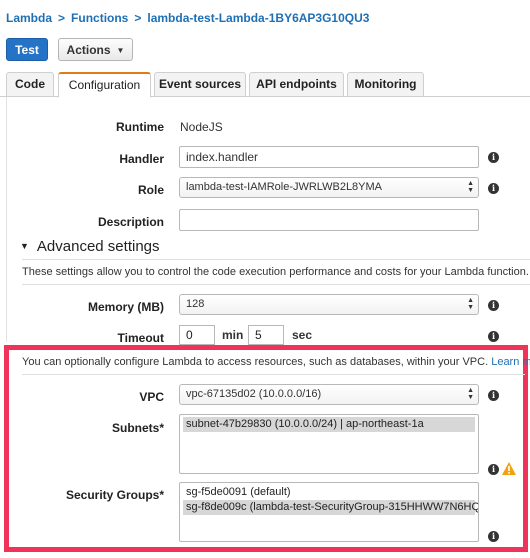  I want to click on panel-border, so click(6, 219).